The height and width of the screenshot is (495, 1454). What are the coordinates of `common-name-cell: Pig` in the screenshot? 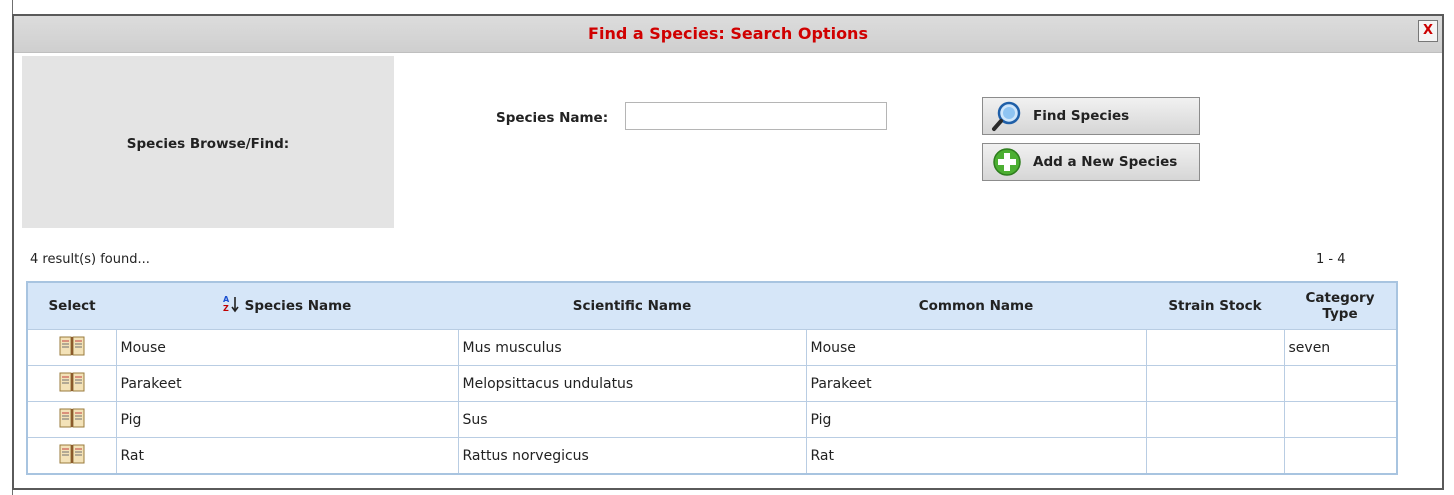 It's located at (976, 419).